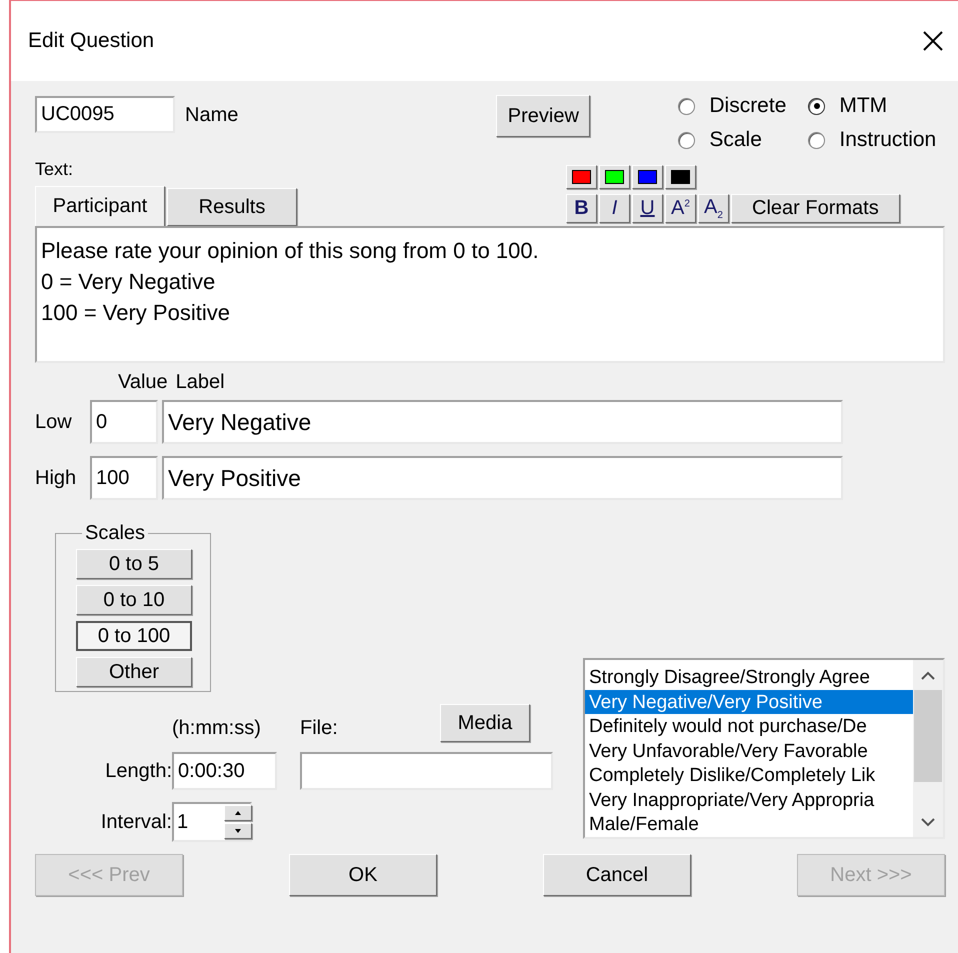 The image size is (958, 953). What do you see at coordinates (749, 800) in the screenshot?
I see `scale-preset-item: Very Inappropriate/Very Appropria` at bounding box center [749, 800].